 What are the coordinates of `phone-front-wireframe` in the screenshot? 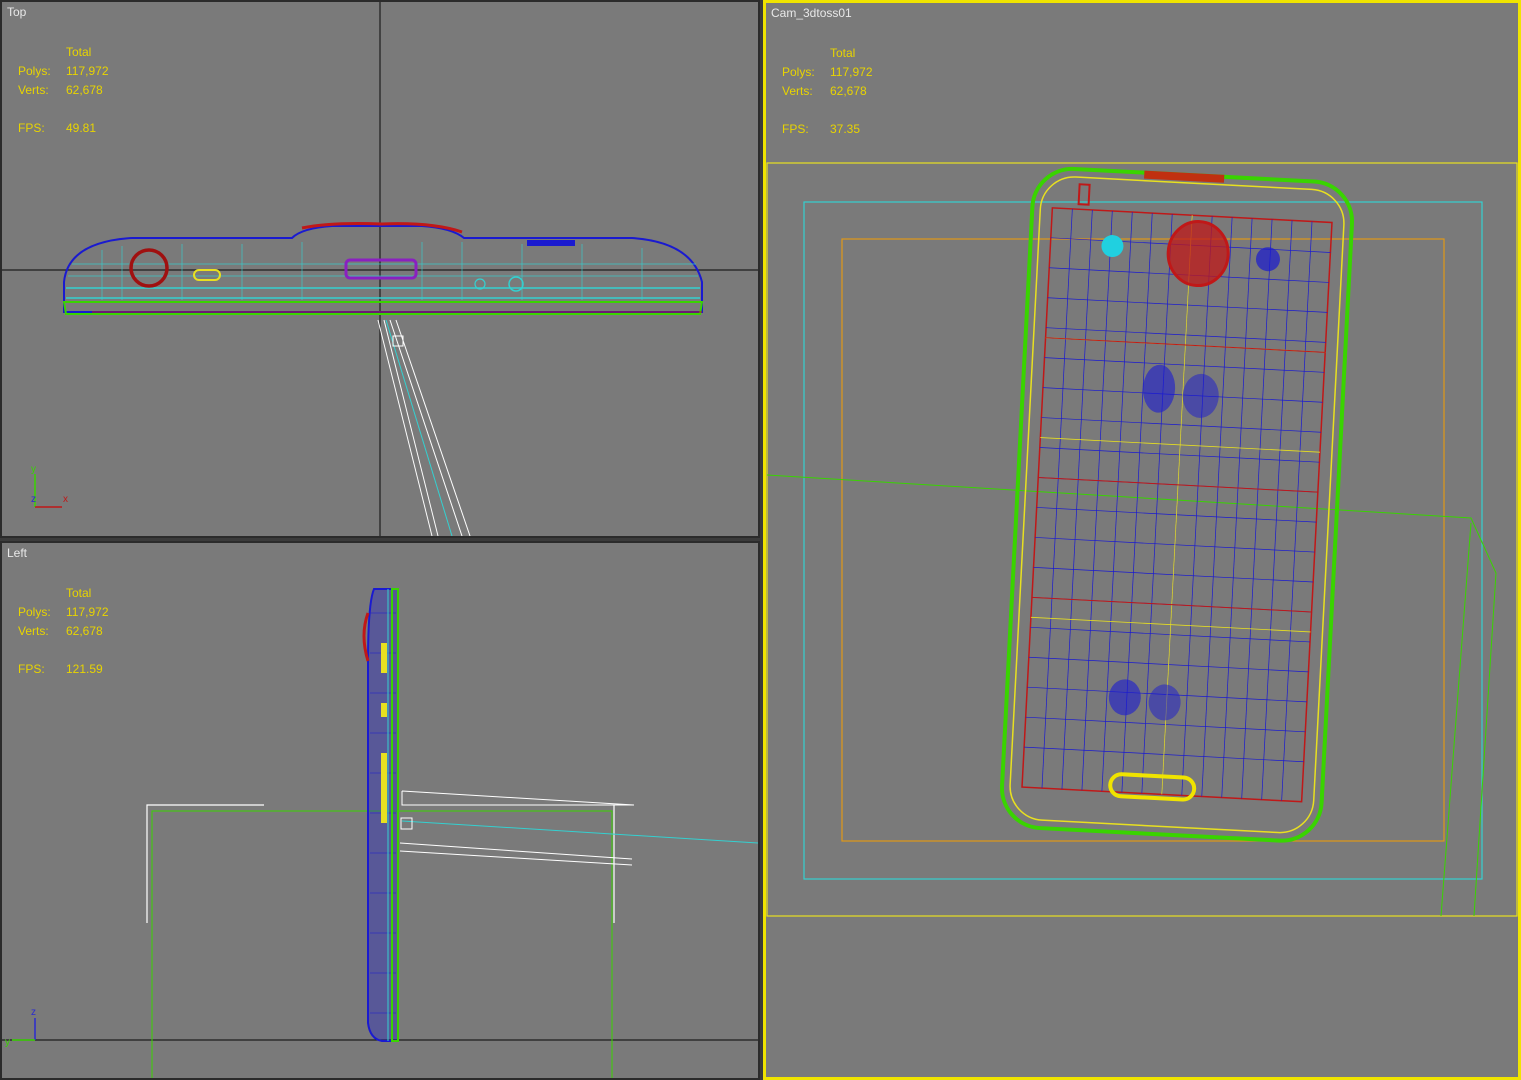 It's located at (1177, 504).